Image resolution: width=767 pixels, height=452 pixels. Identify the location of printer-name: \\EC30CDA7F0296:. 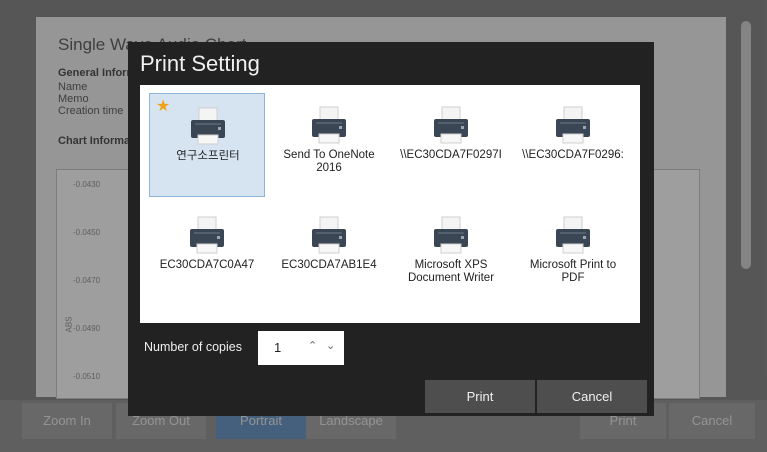
(573, 155).